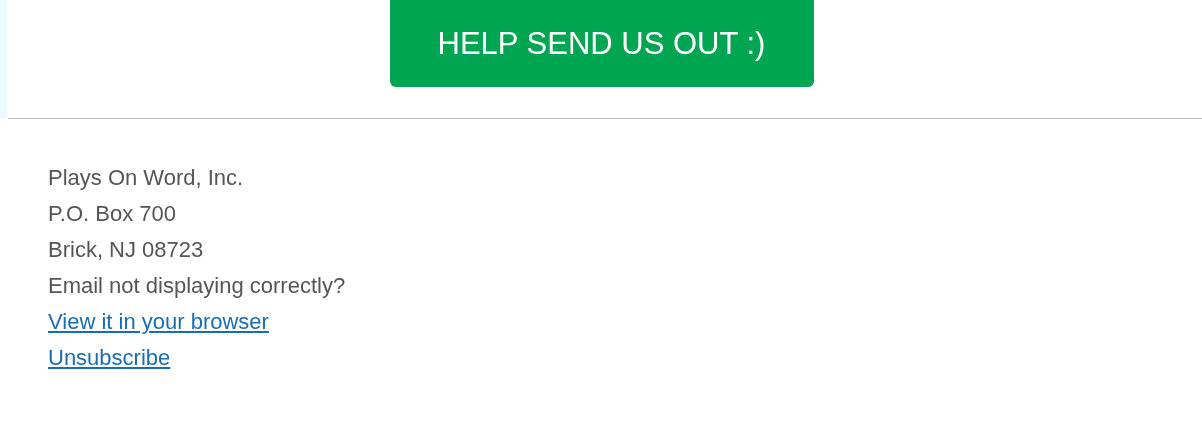 Image resolution: width=1202 pixels, height=435 pixels. What do you see at coordinates (601, 43) in the screenshot?
I see `cta-button: HELP SEND US OUT :)` at bounding box center [601, 43].